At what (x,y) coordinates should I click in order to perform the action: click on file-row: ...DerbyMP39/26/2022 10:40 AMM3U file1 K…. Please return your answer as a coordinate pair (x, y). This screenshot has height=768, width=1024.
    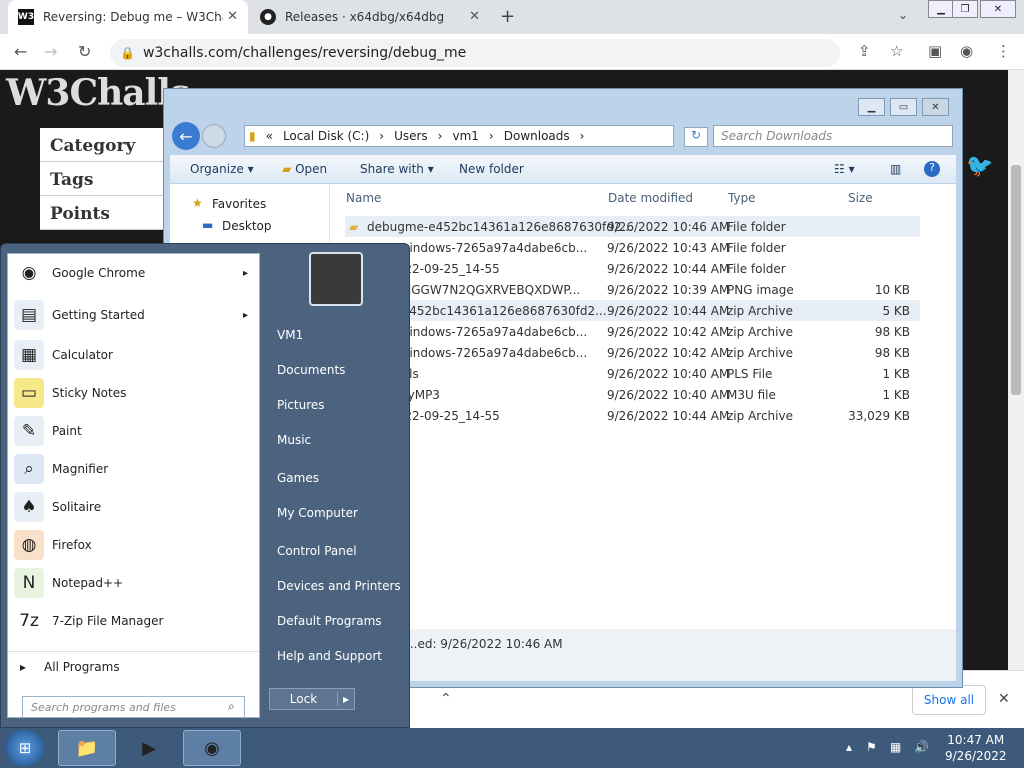
    Looking at the image, I should click on (632, 394).